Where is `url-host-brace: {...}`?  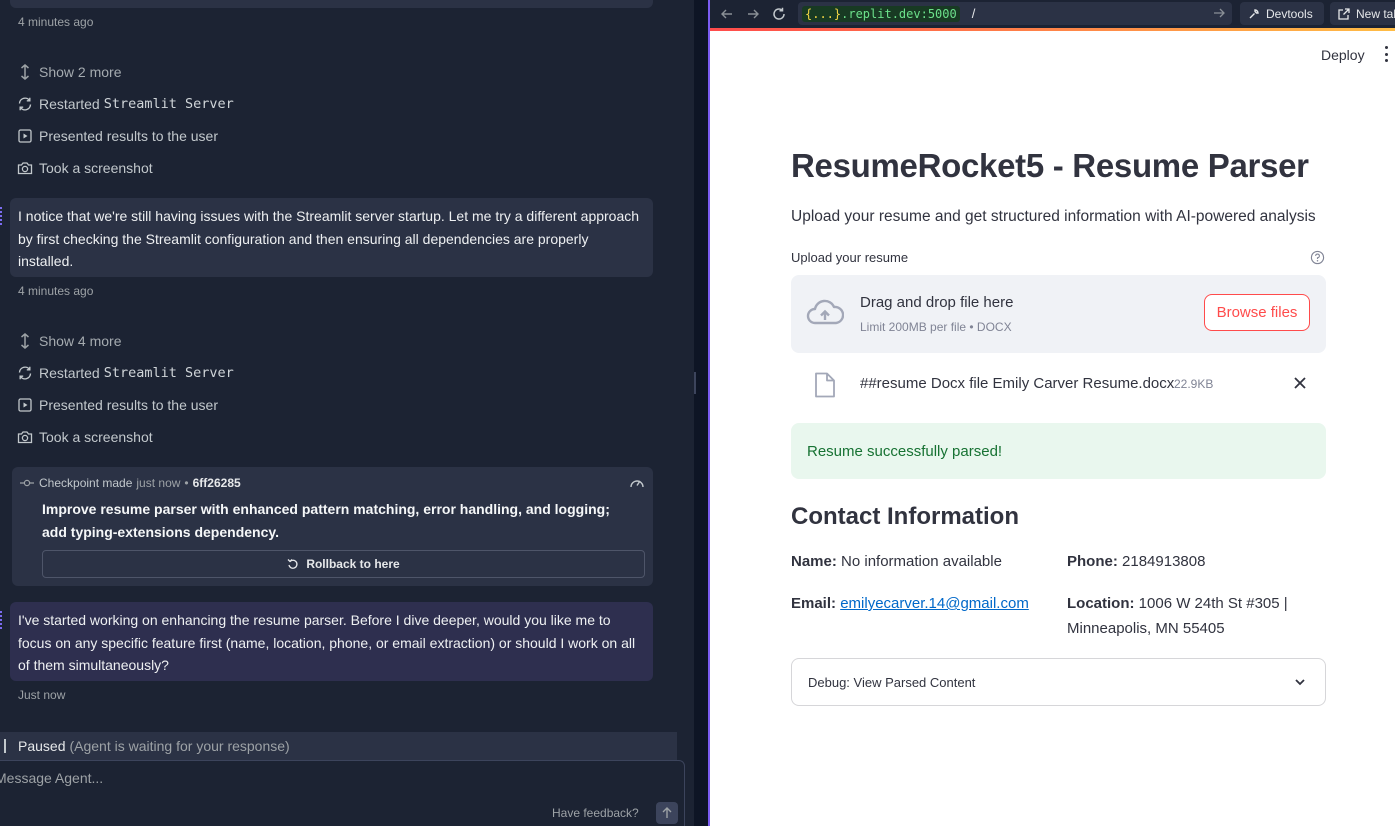
url-host-brace: {...} is located at coordinates (823, 13).